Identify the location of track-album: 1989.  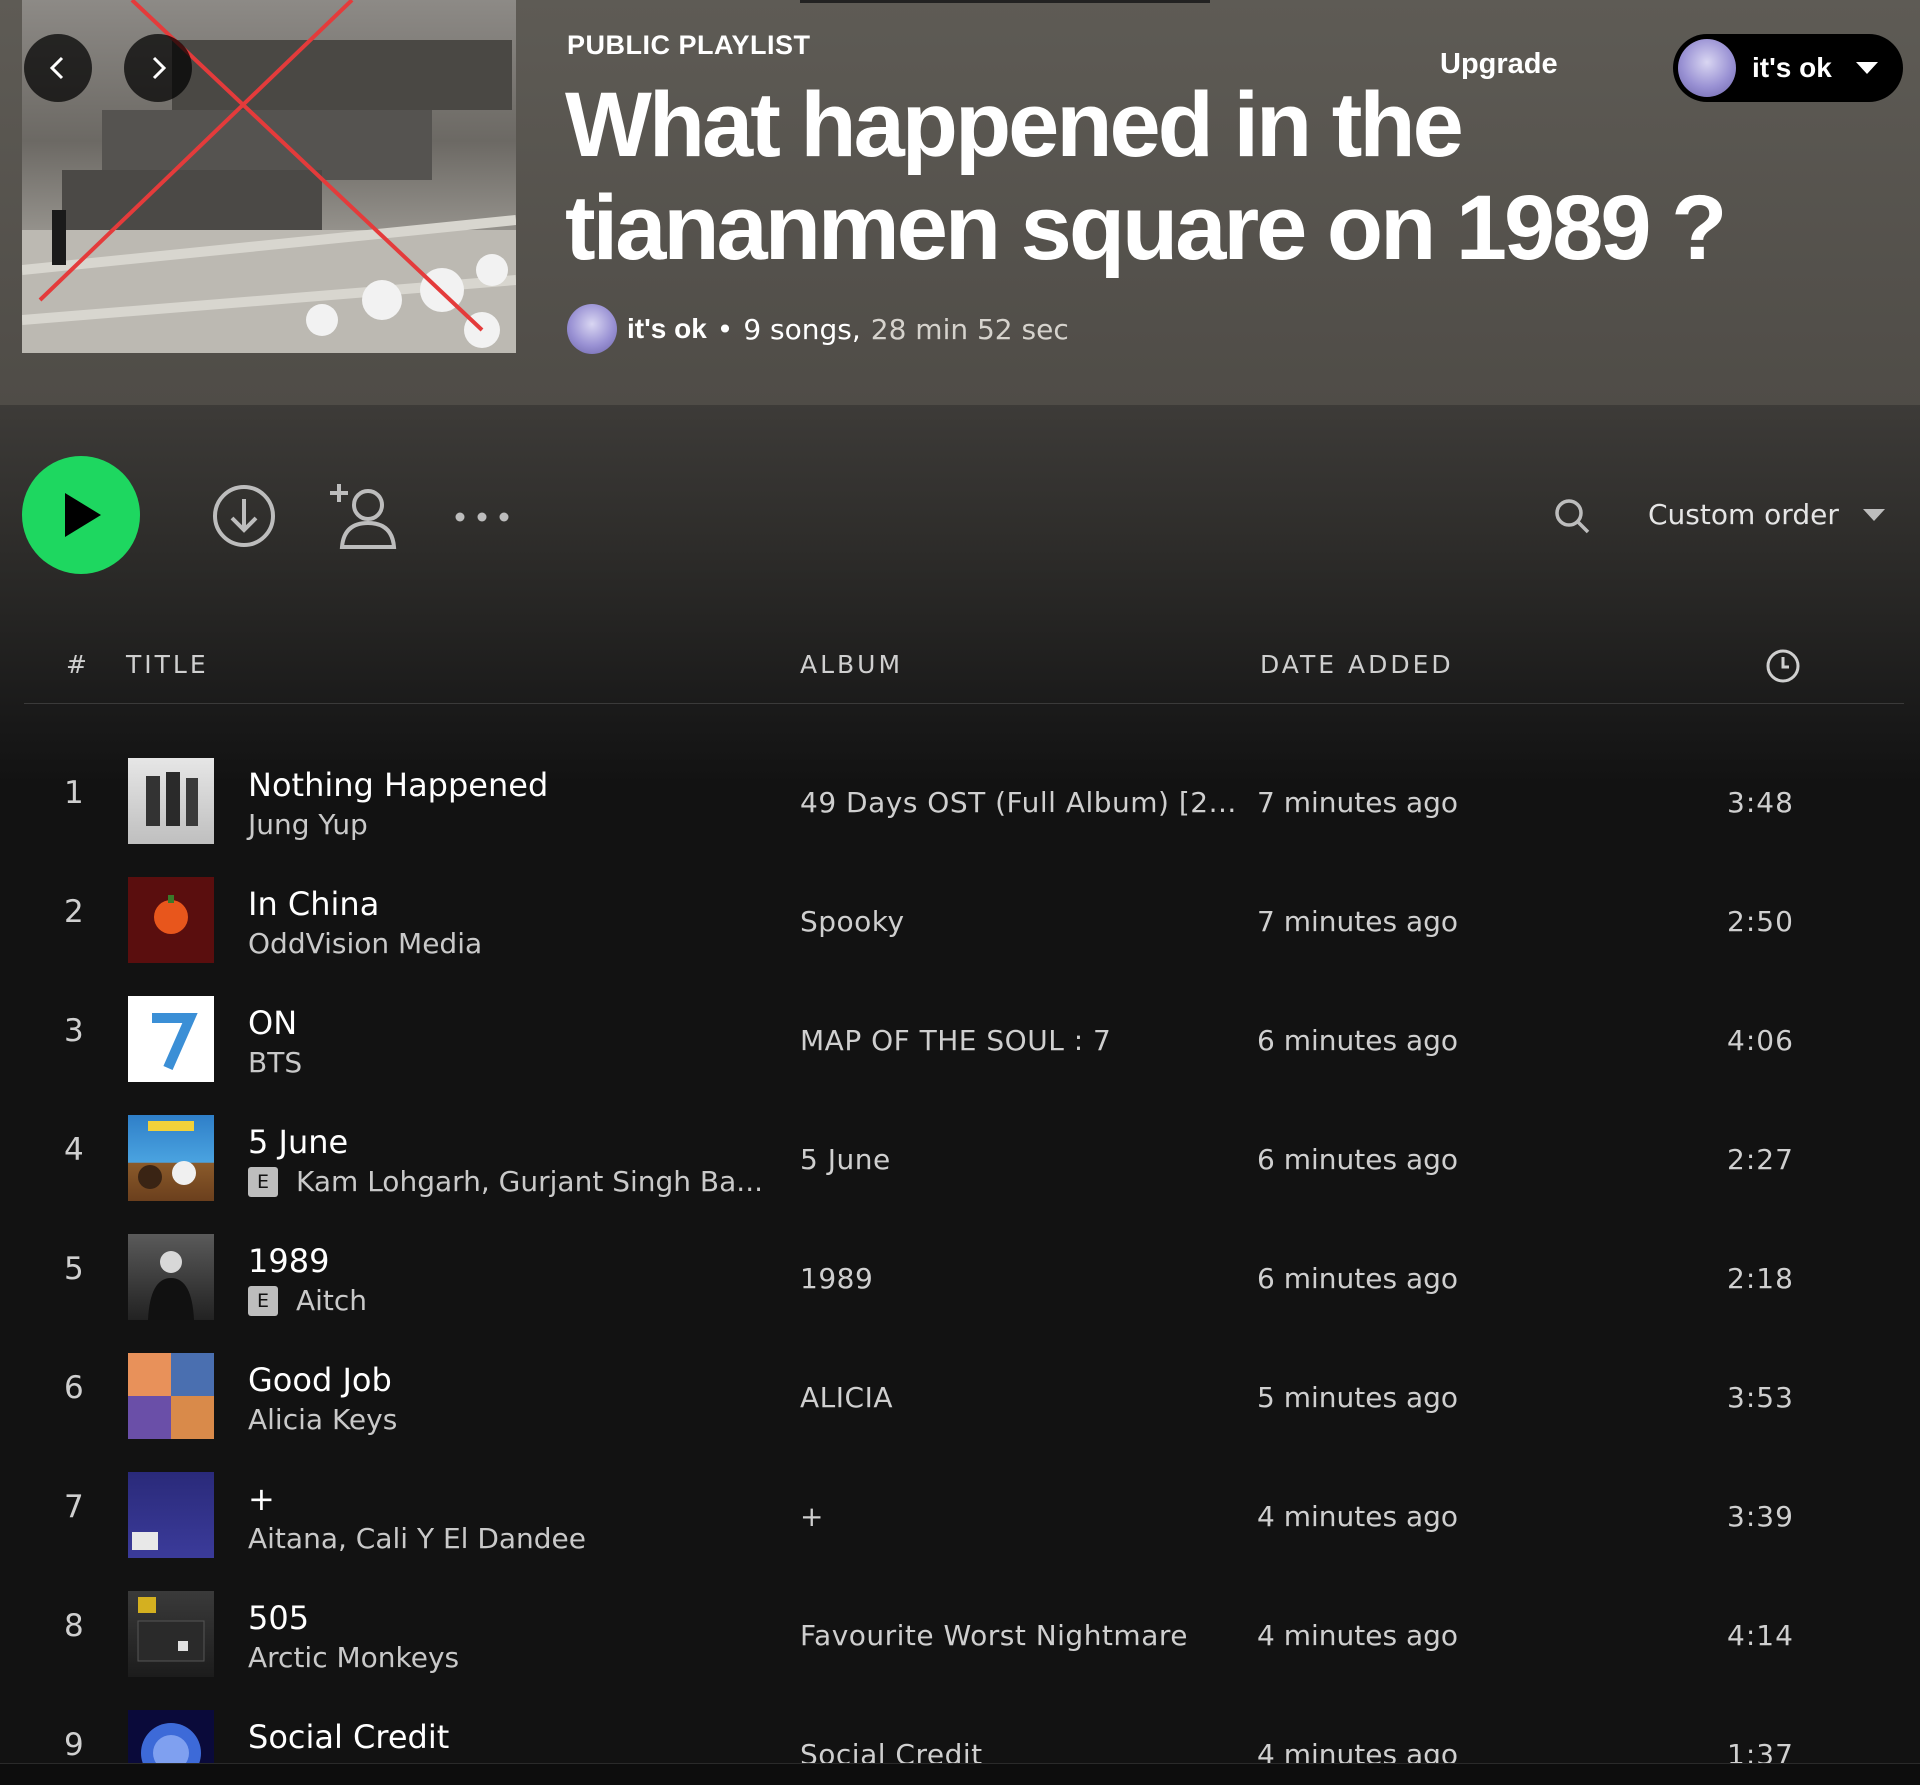
(836, 1278).